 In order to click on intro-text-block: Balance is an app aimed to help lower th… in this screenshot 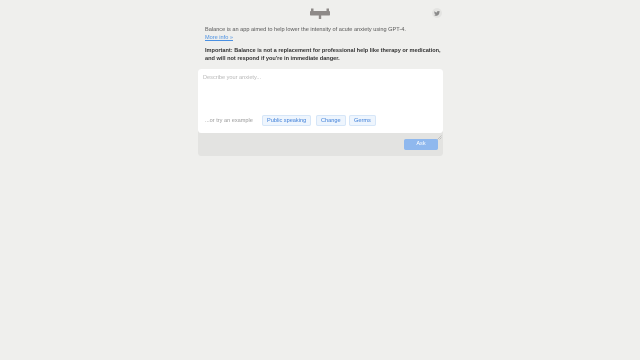, I will do `click(325, 34)`.